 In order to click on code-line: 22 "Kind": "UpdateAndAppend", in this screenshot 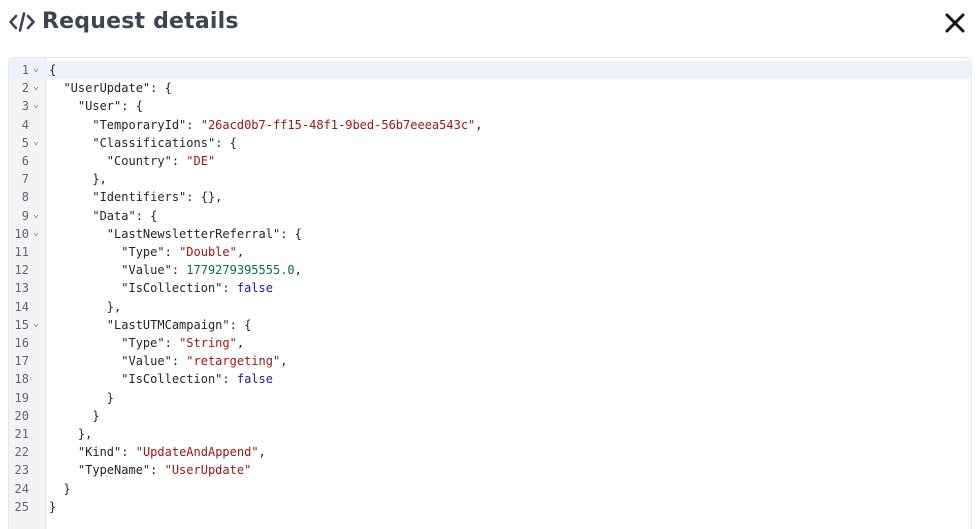, I will do `click(490, 452)`.